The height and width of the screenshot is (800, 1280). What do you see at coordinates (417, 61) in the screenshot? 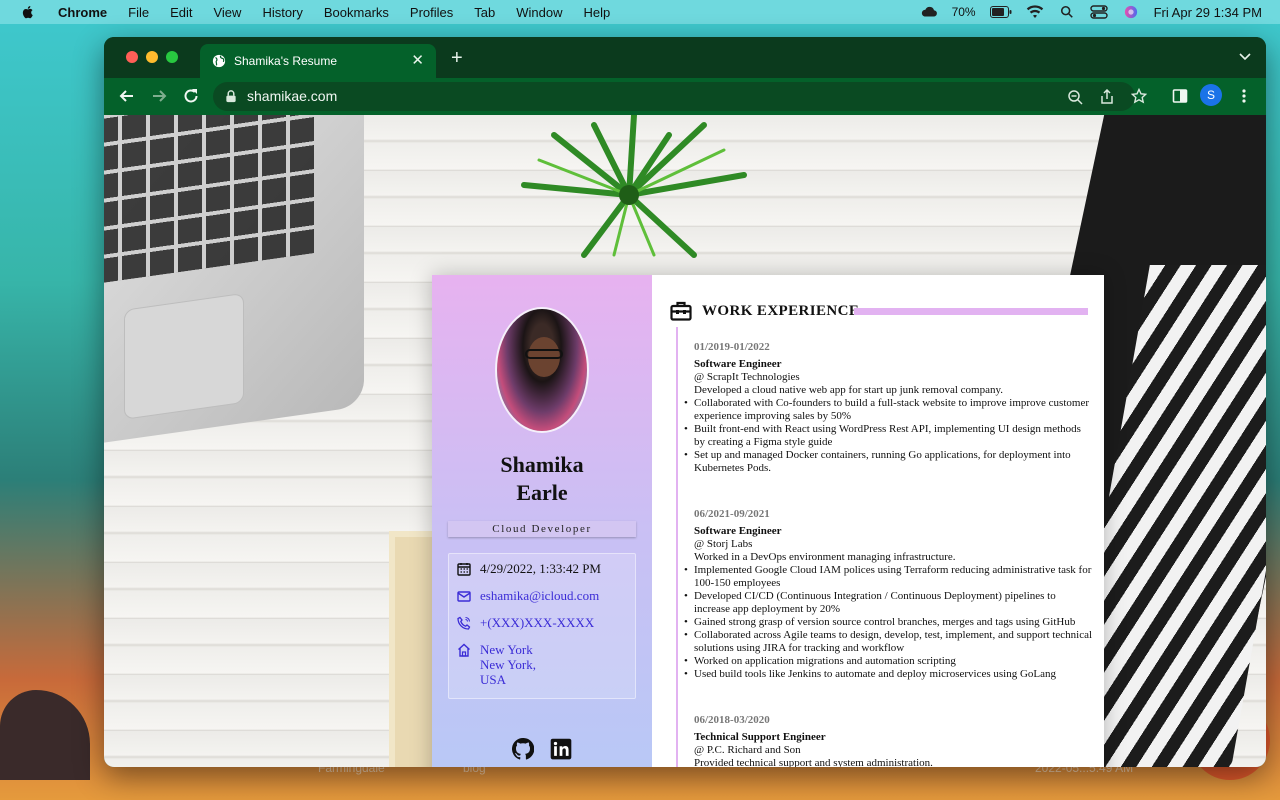
I see `close-icon: ✕` at bounding box center [417, 61].